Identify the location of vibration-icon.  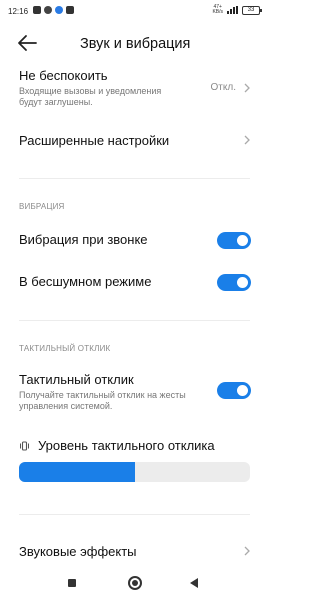
(24, 446).